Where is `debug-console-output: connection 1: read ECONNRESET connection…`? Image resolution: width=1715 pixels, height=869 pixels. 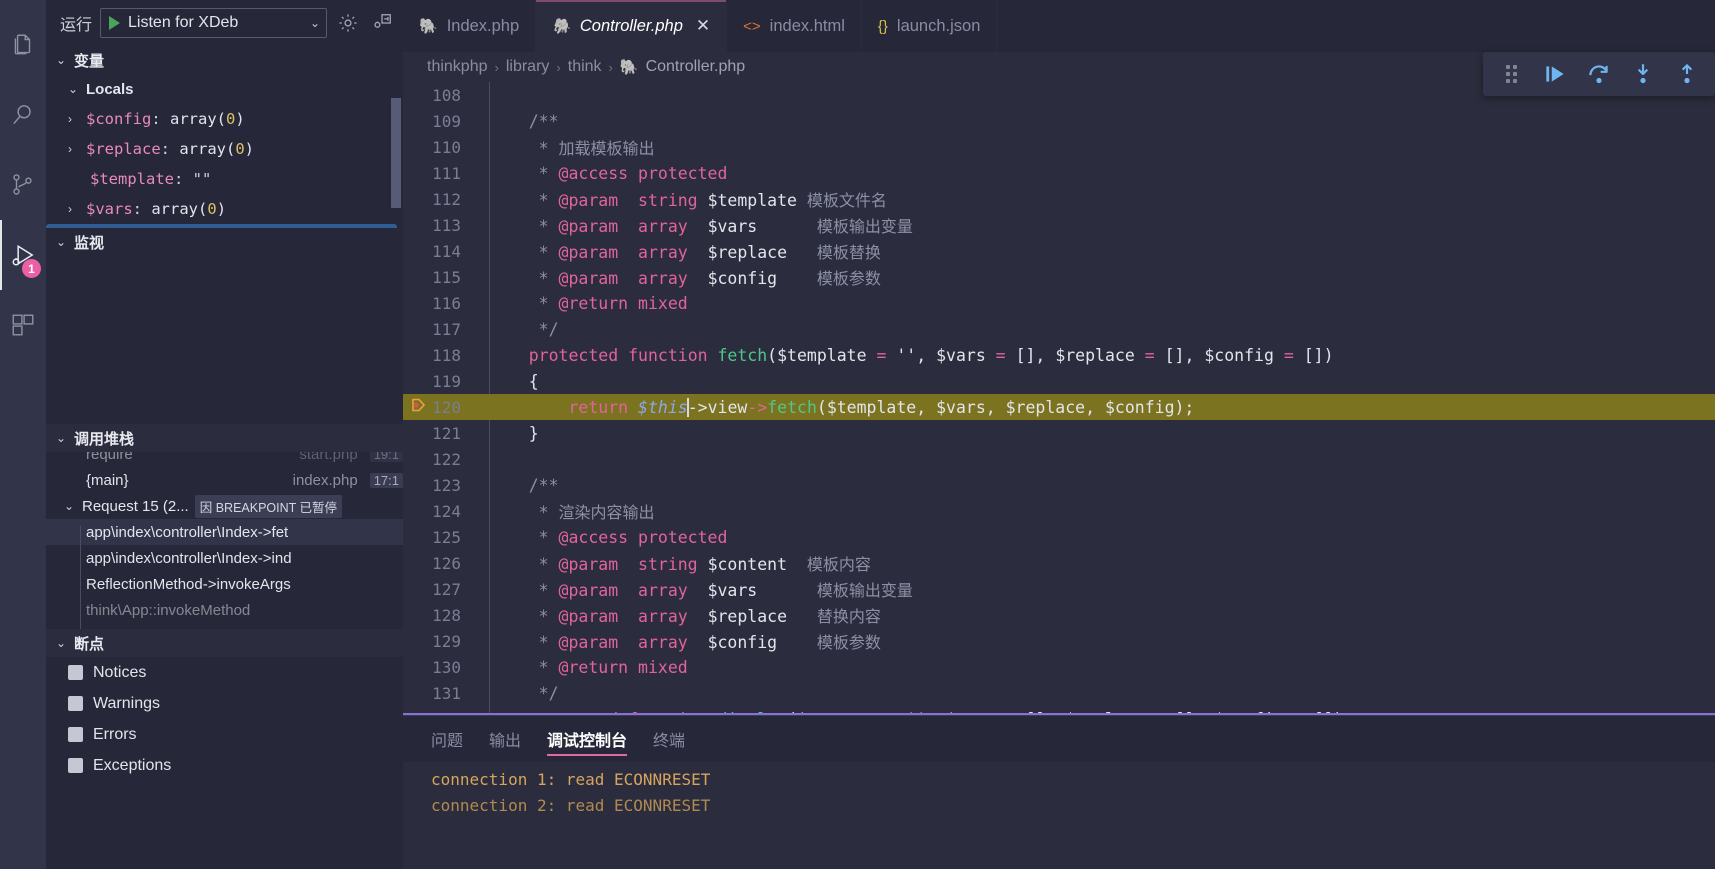 debug-console-output: connection 1: read ECONNRESET connection… is located at coordinates (1059, 815).